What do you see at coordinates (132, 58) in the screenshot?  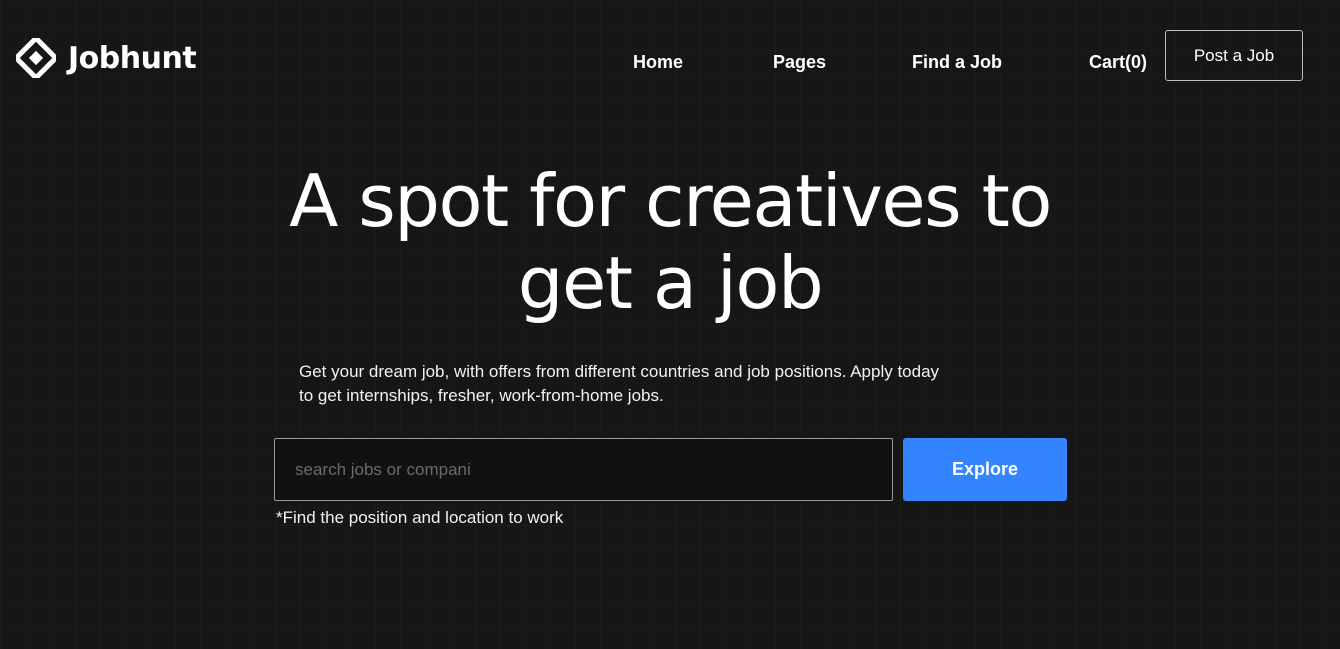 I see `brand-name: Jobhunt` at bounding box center [132, 58].